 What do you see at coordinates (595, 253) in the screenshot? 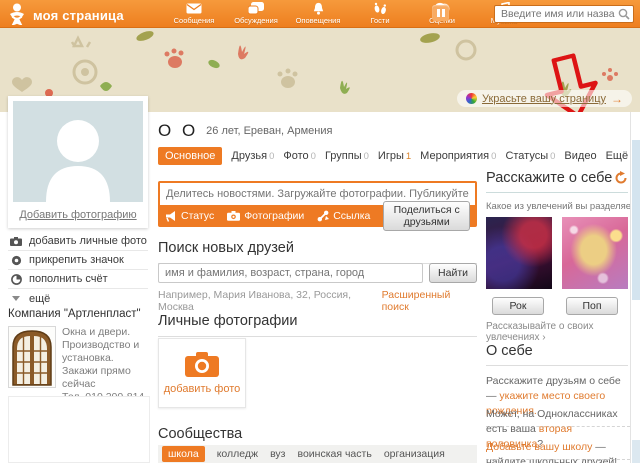
I see `pop-photo` at bounding box center [595, 253].